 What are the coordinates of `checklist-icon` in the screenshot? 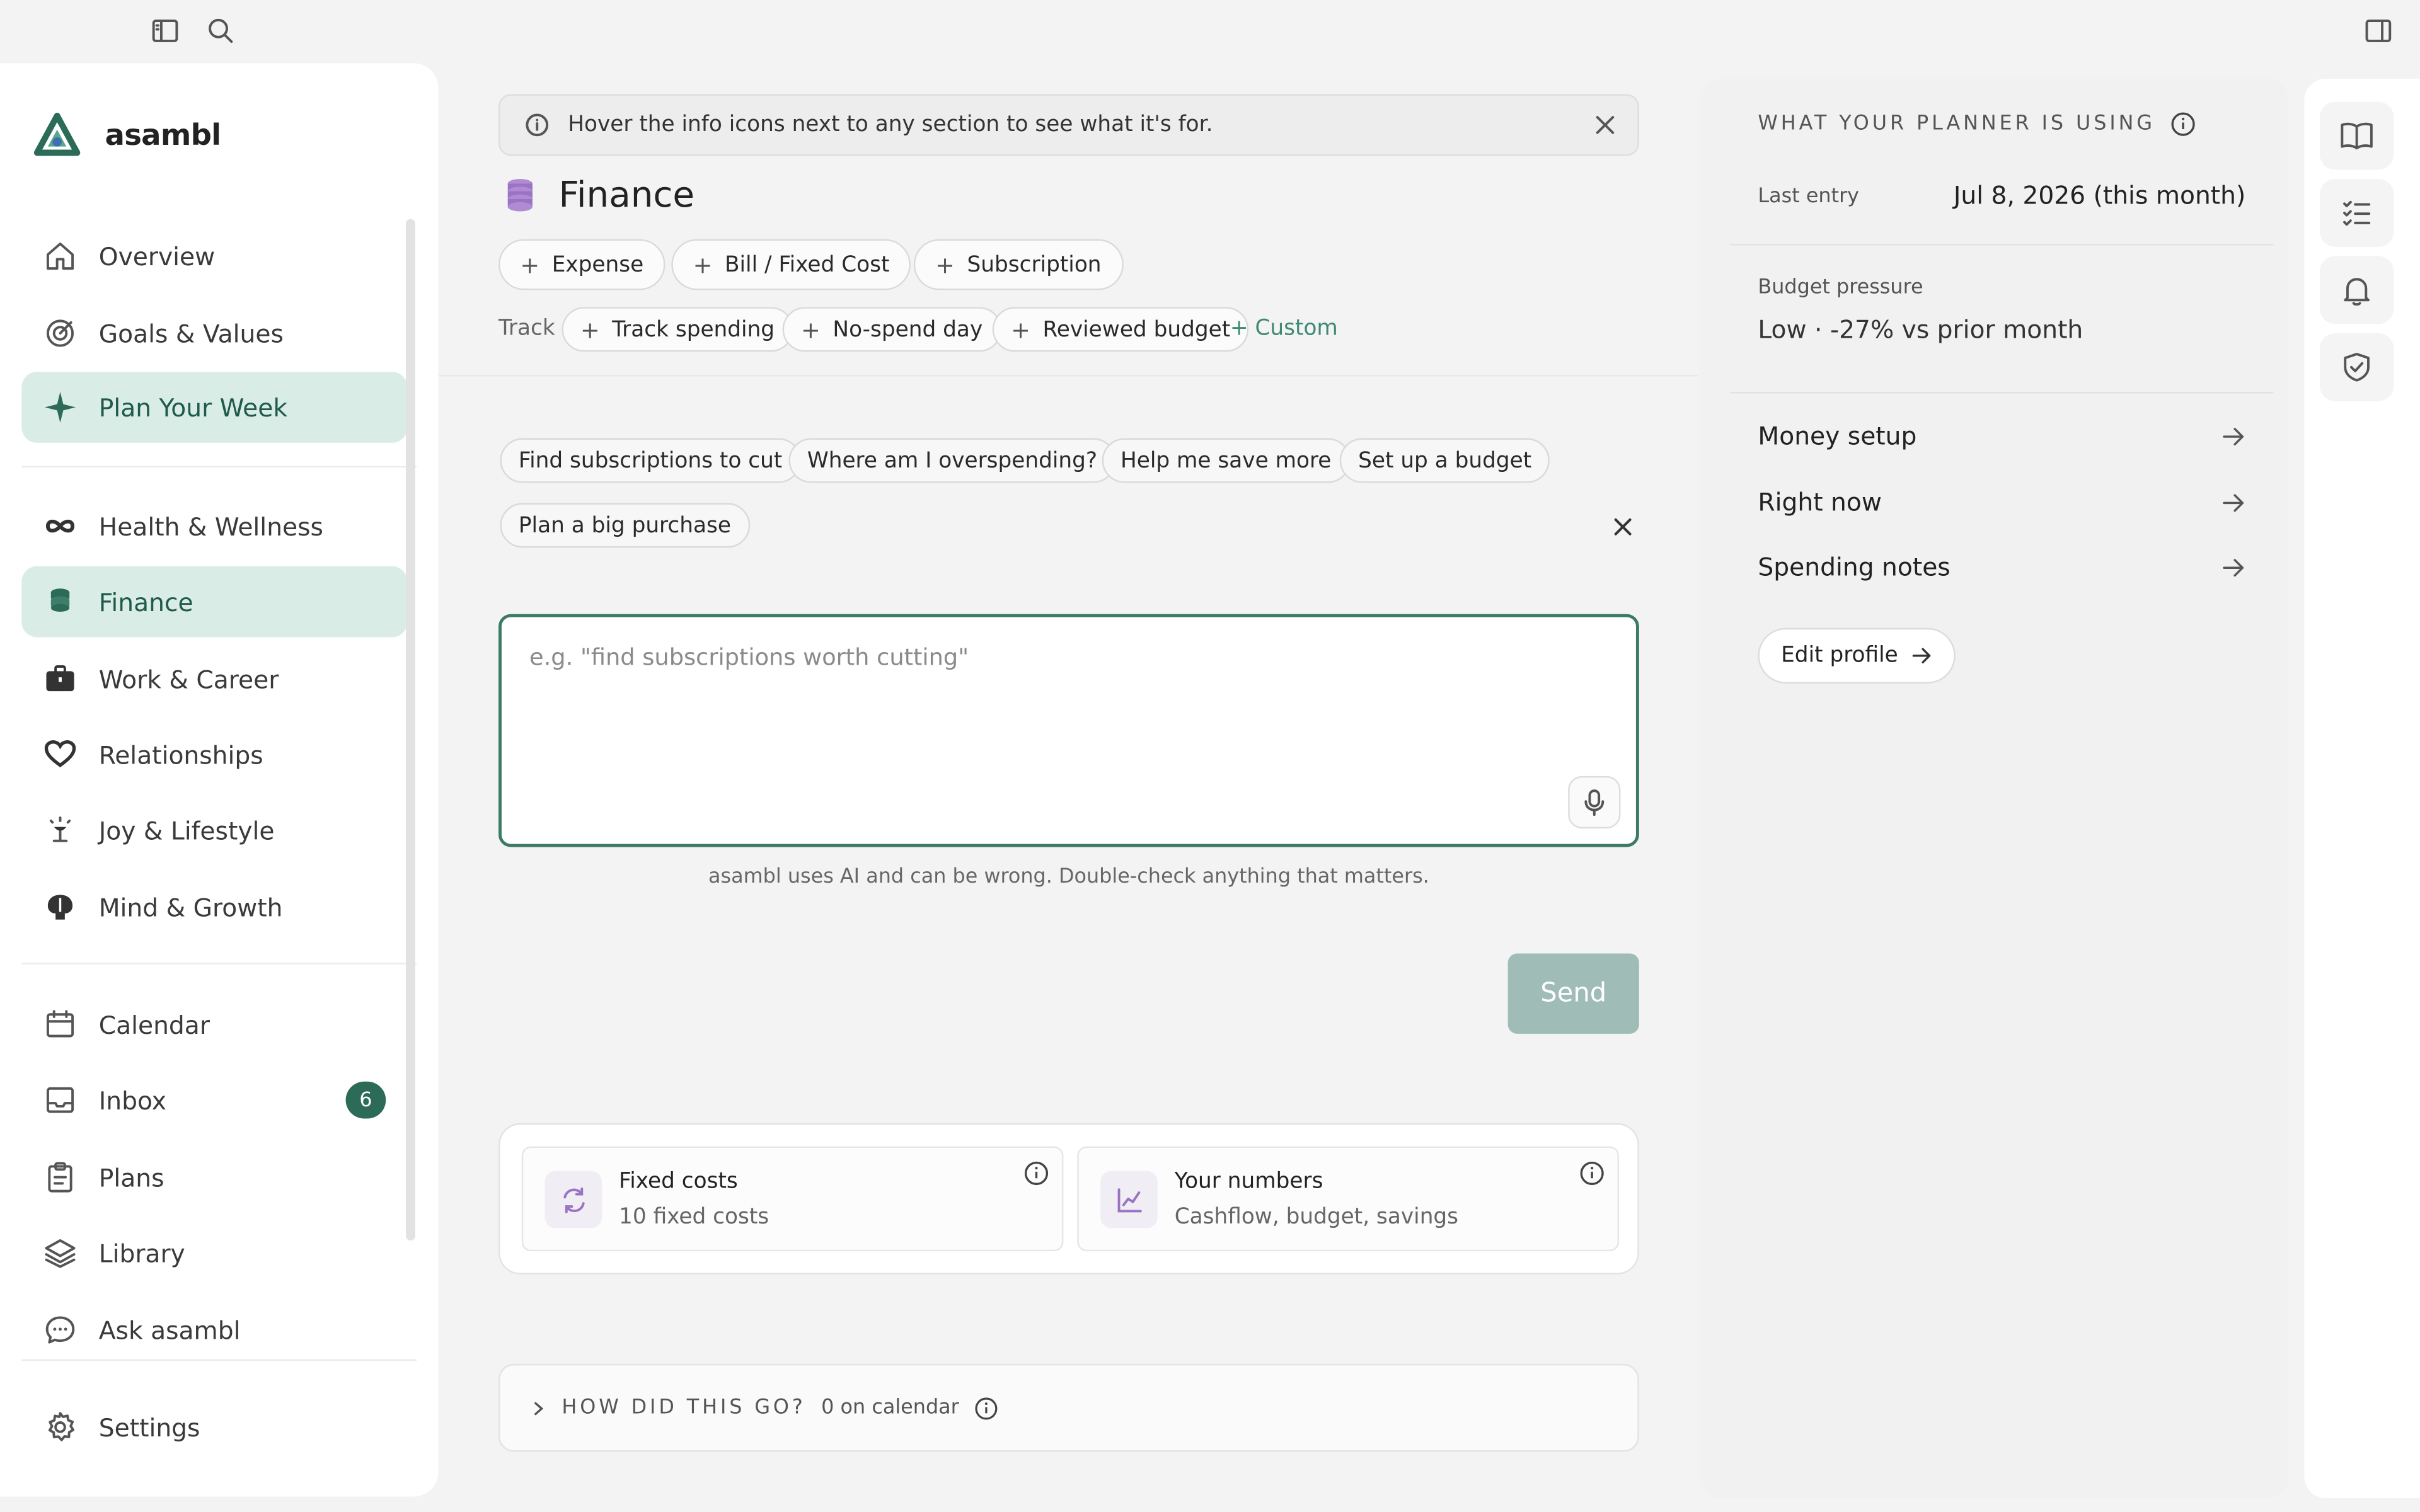 It's located at (2356, 213).